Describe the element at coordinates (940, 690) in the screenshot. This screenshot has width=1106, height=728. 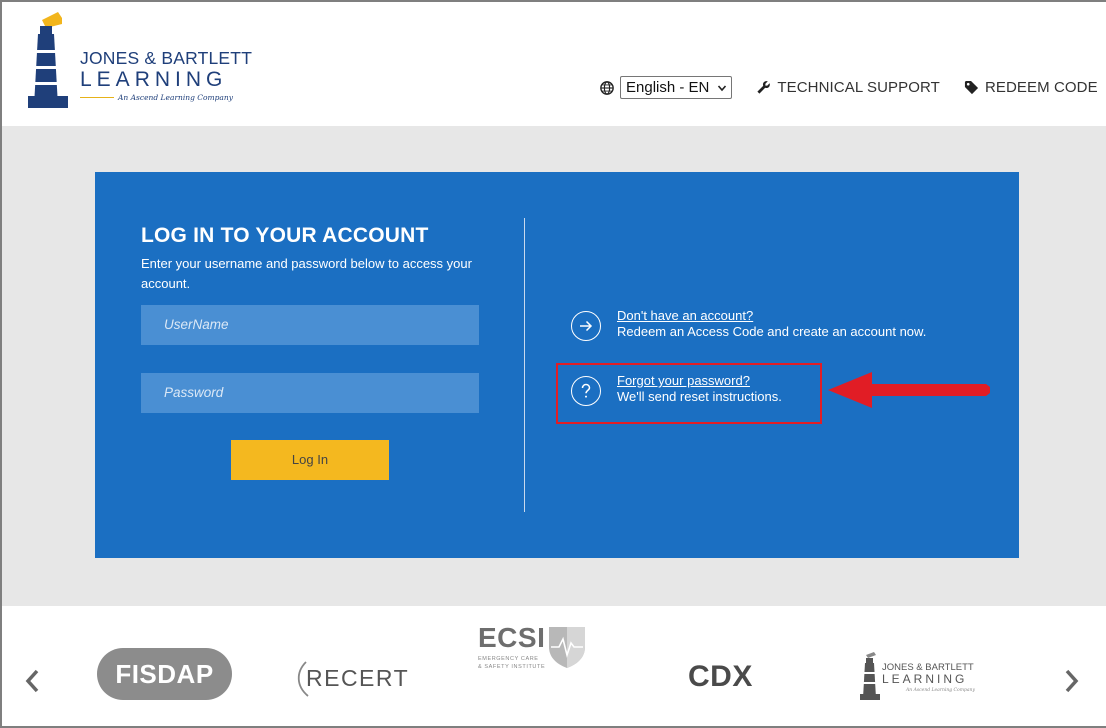
I see `jb-small-tagline: An Ascend Learning Company` at that location.